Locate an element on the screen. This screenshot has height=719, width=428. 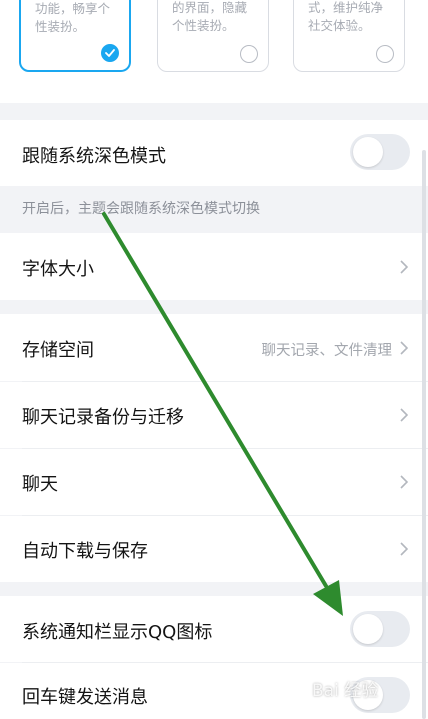
chat-row: 聊天 is located at coordinates (214, 482).